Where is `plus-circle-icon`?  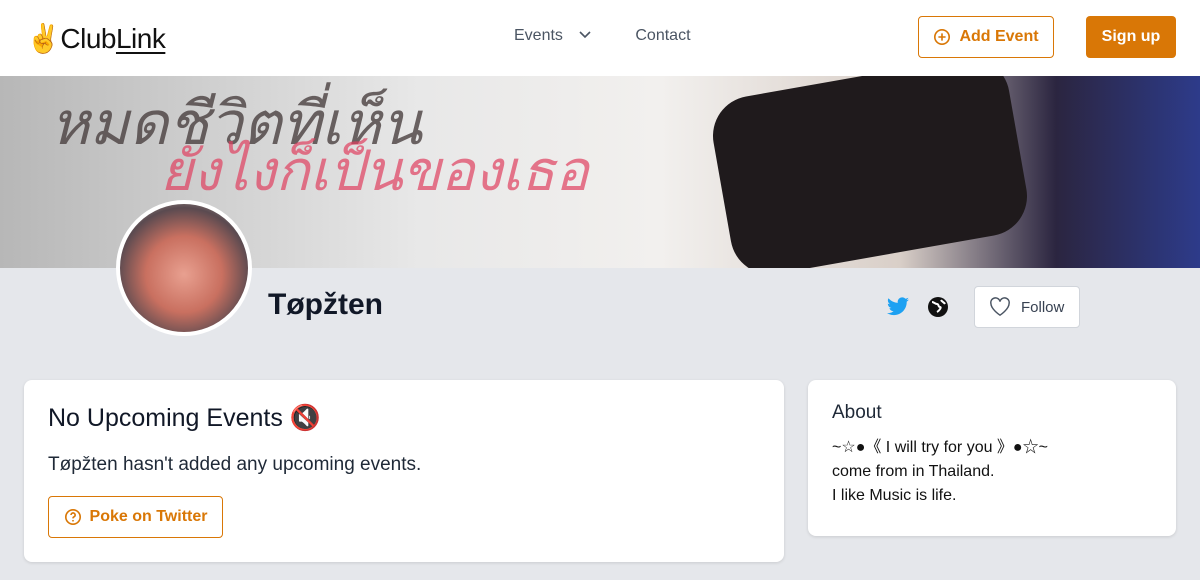 plus-circle-icon is located at coordinates (942, 37).